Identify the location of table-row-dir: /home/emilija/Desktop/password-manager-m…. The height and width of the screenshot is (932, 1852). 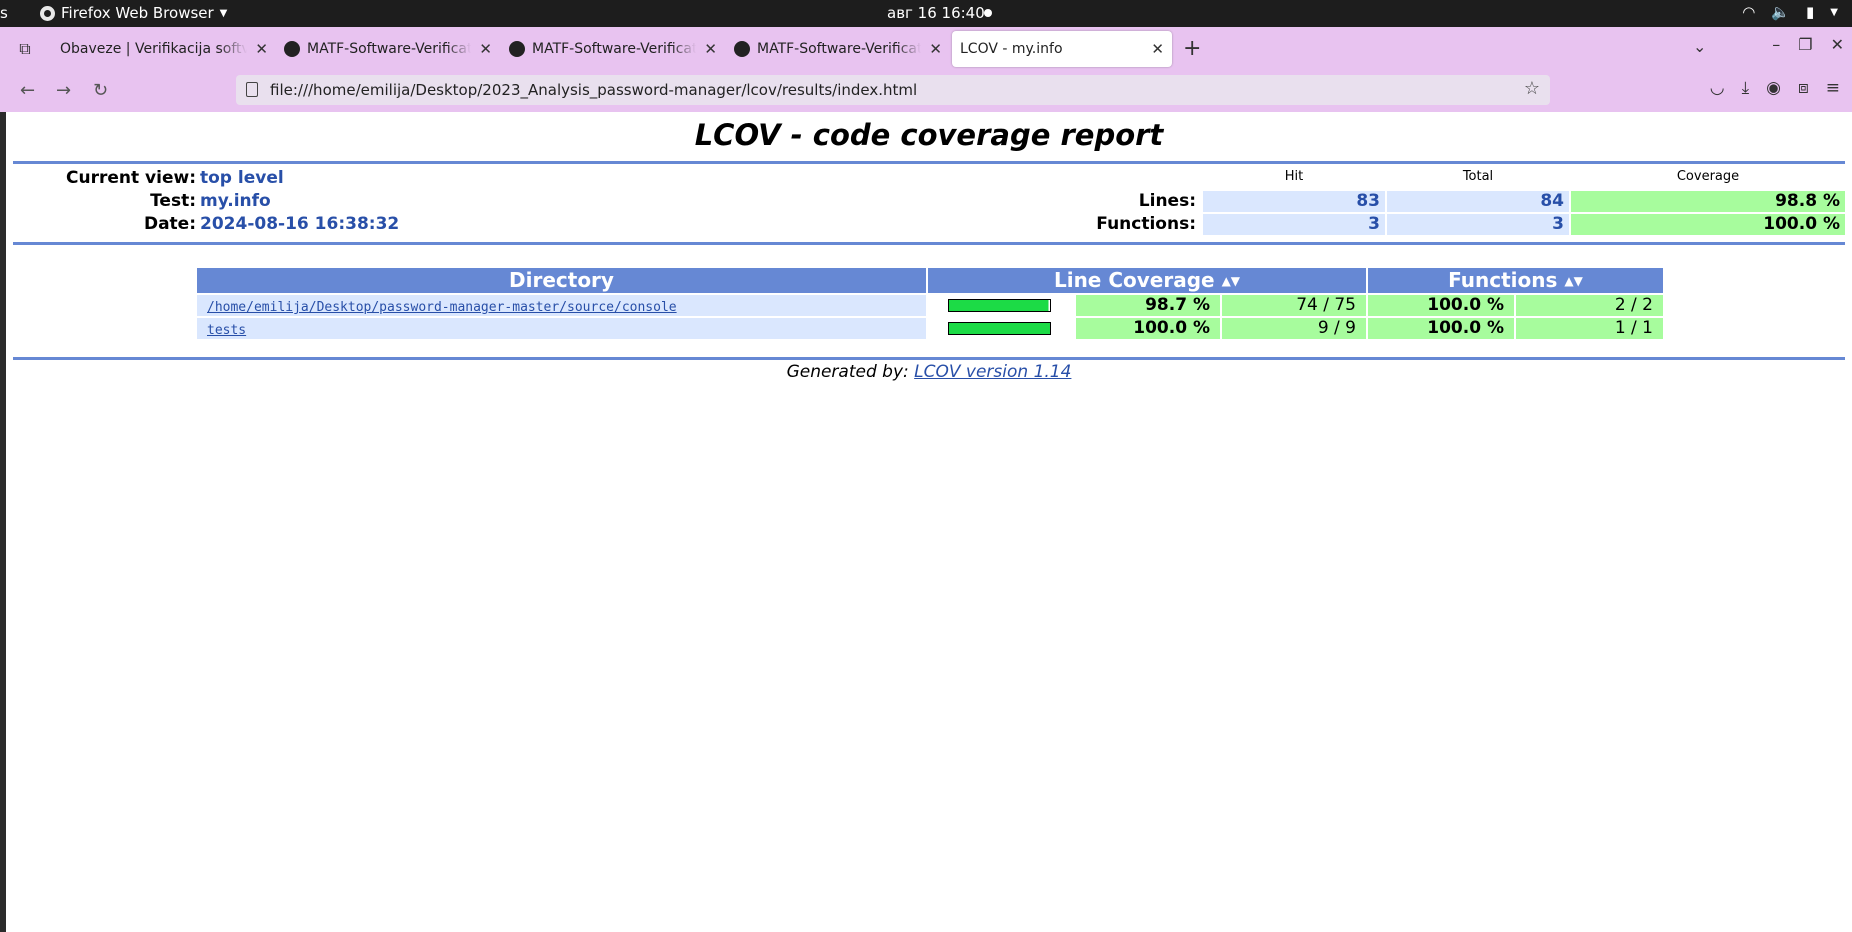
(561, 305).